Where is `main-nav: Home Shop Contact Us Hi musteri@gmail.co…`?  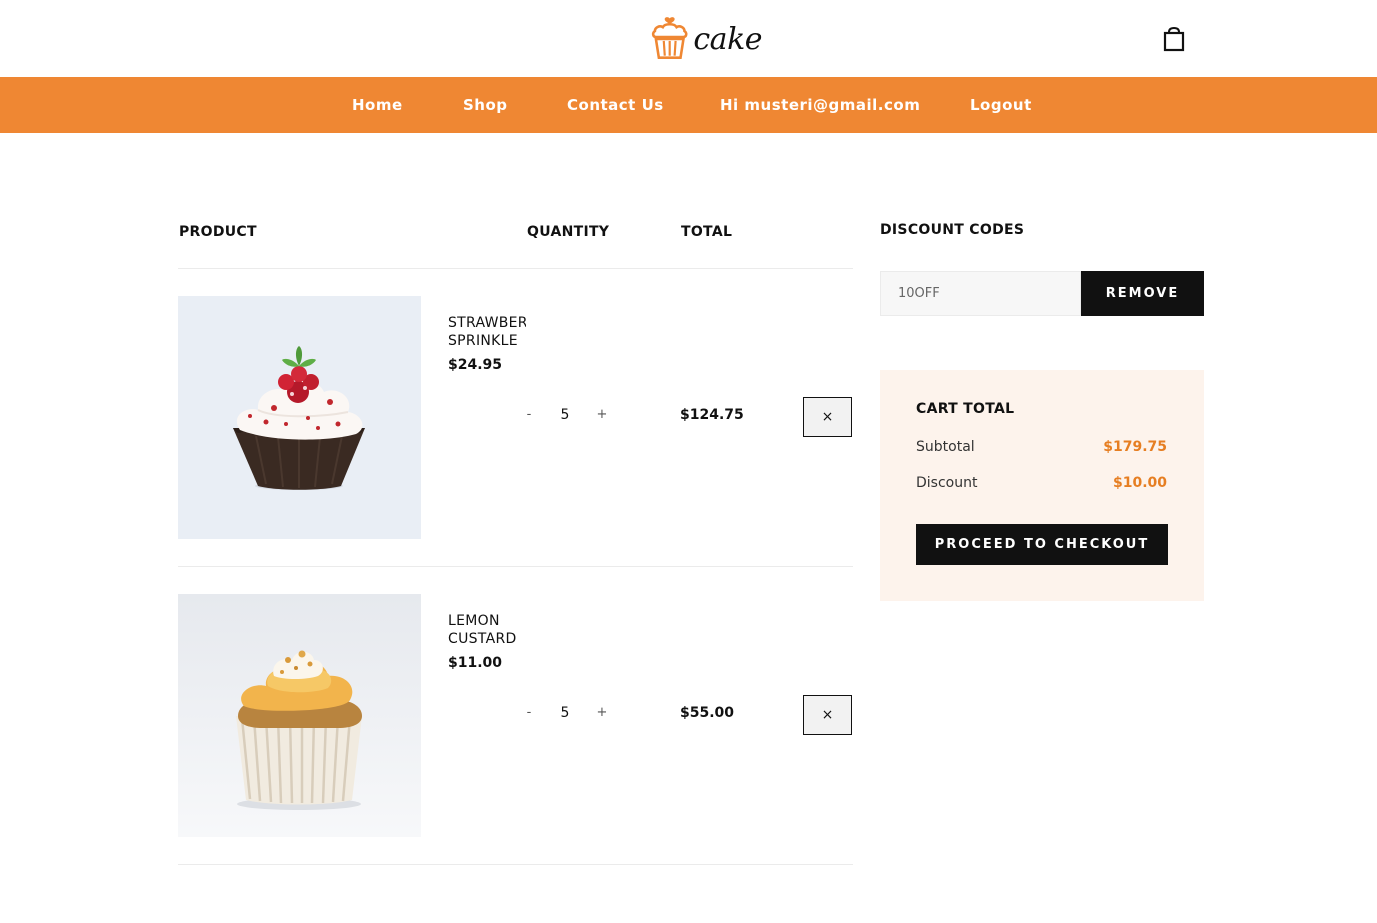
main-nav: Home Shop Contact Us Hi musteri@gmail.co… is located at coordinates (688, 105).